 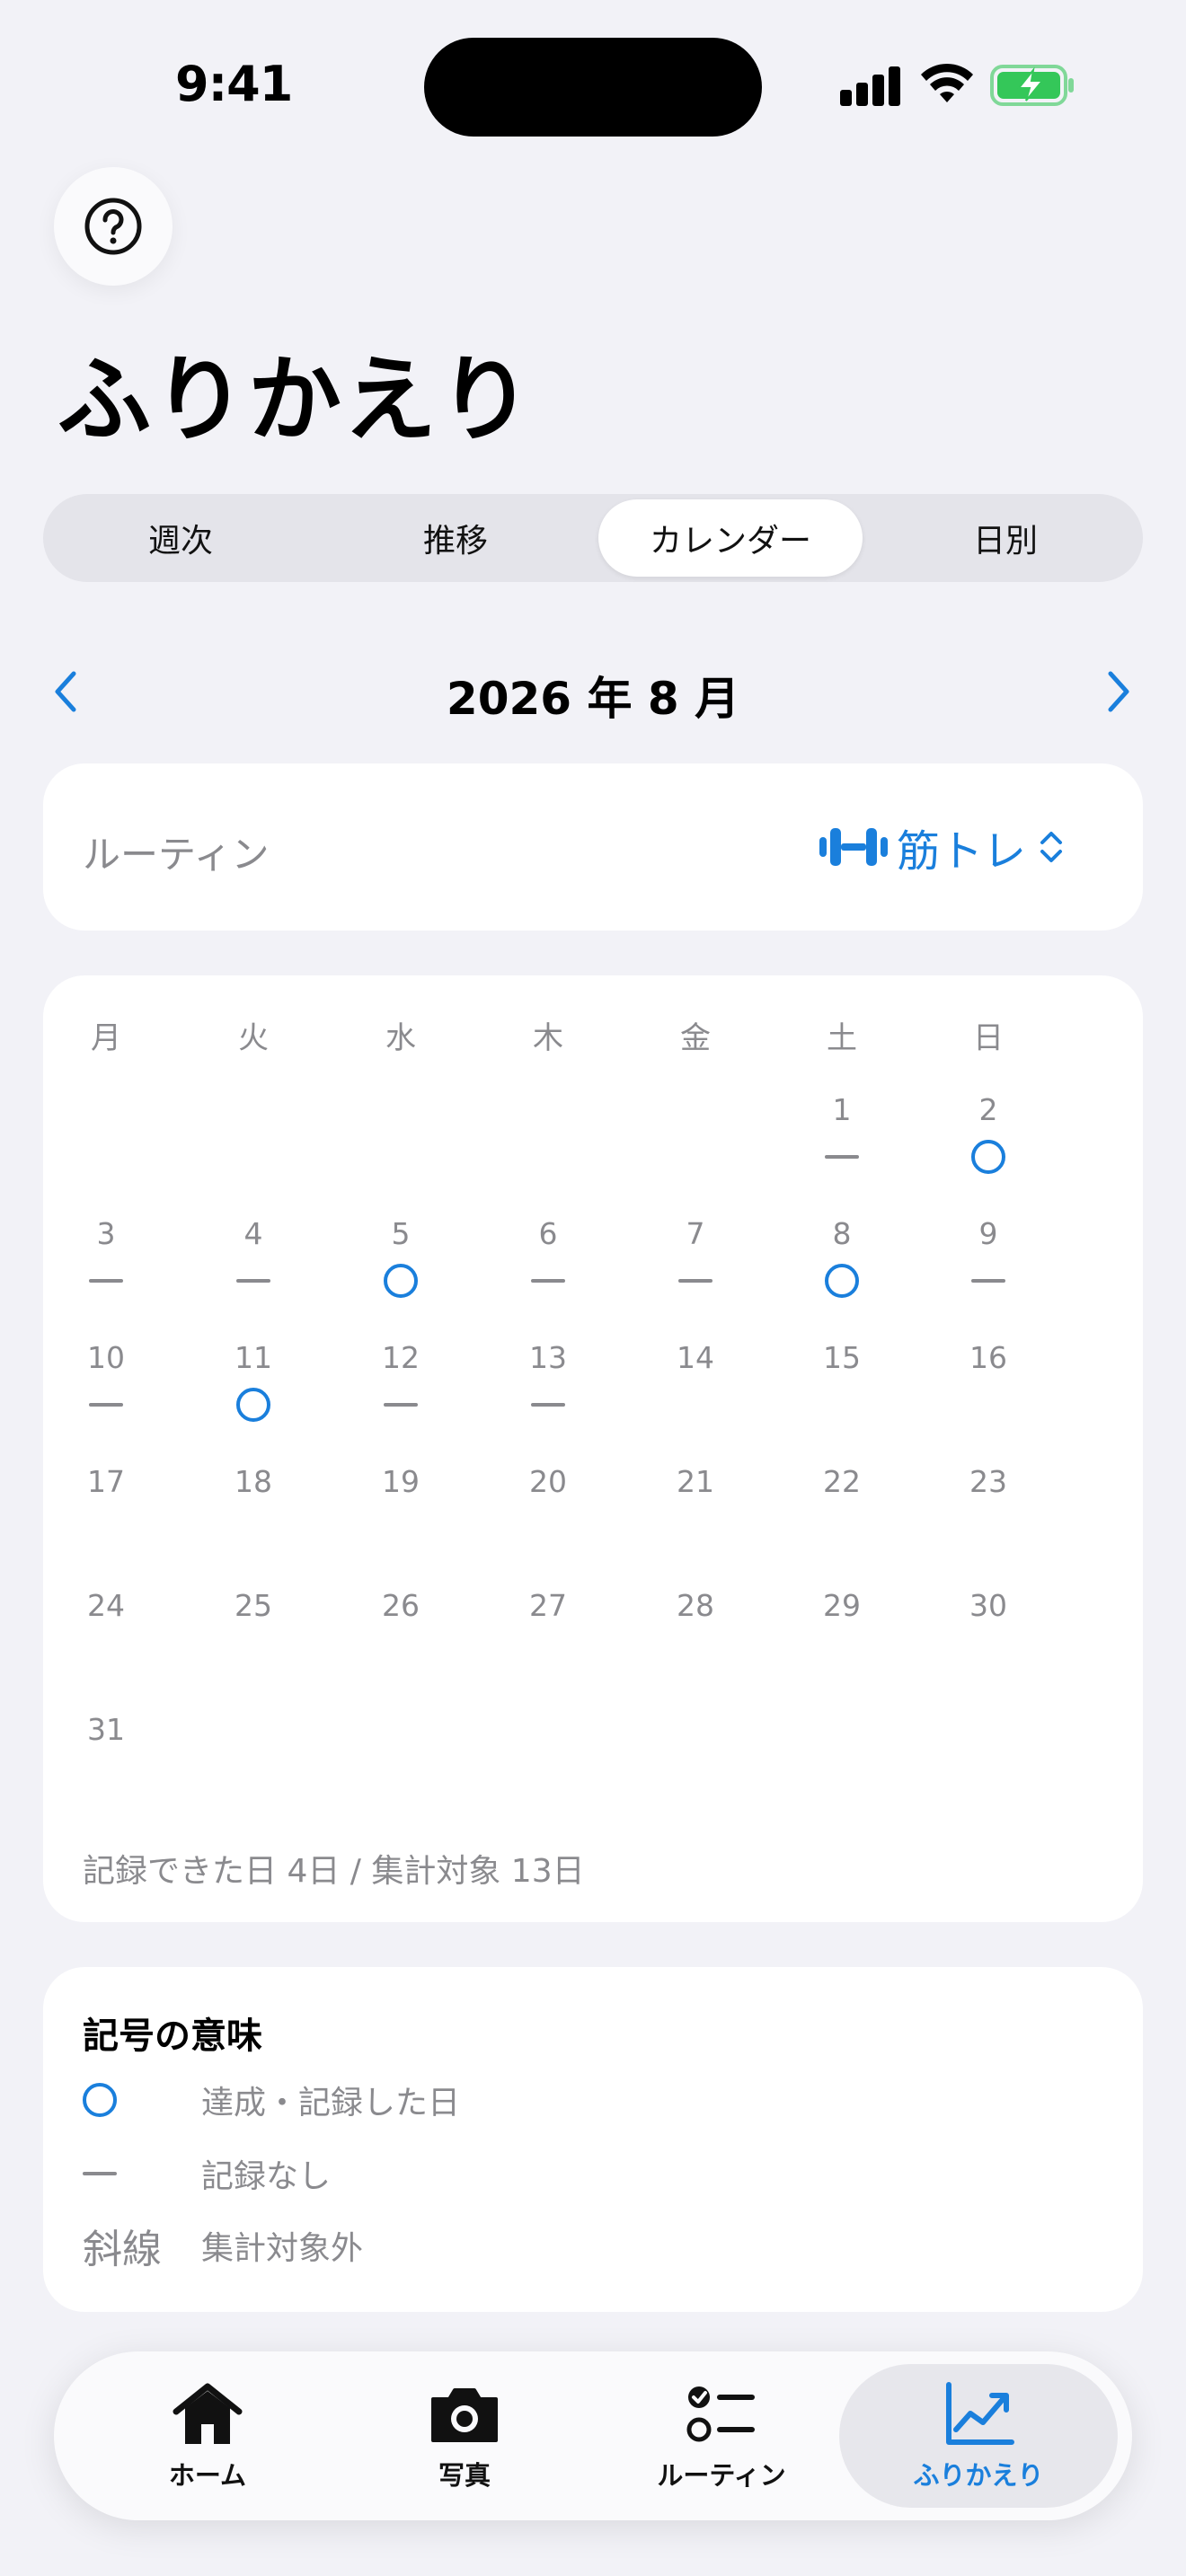 I want to click on weekday-label: 水, so click(x=400, y=1038).